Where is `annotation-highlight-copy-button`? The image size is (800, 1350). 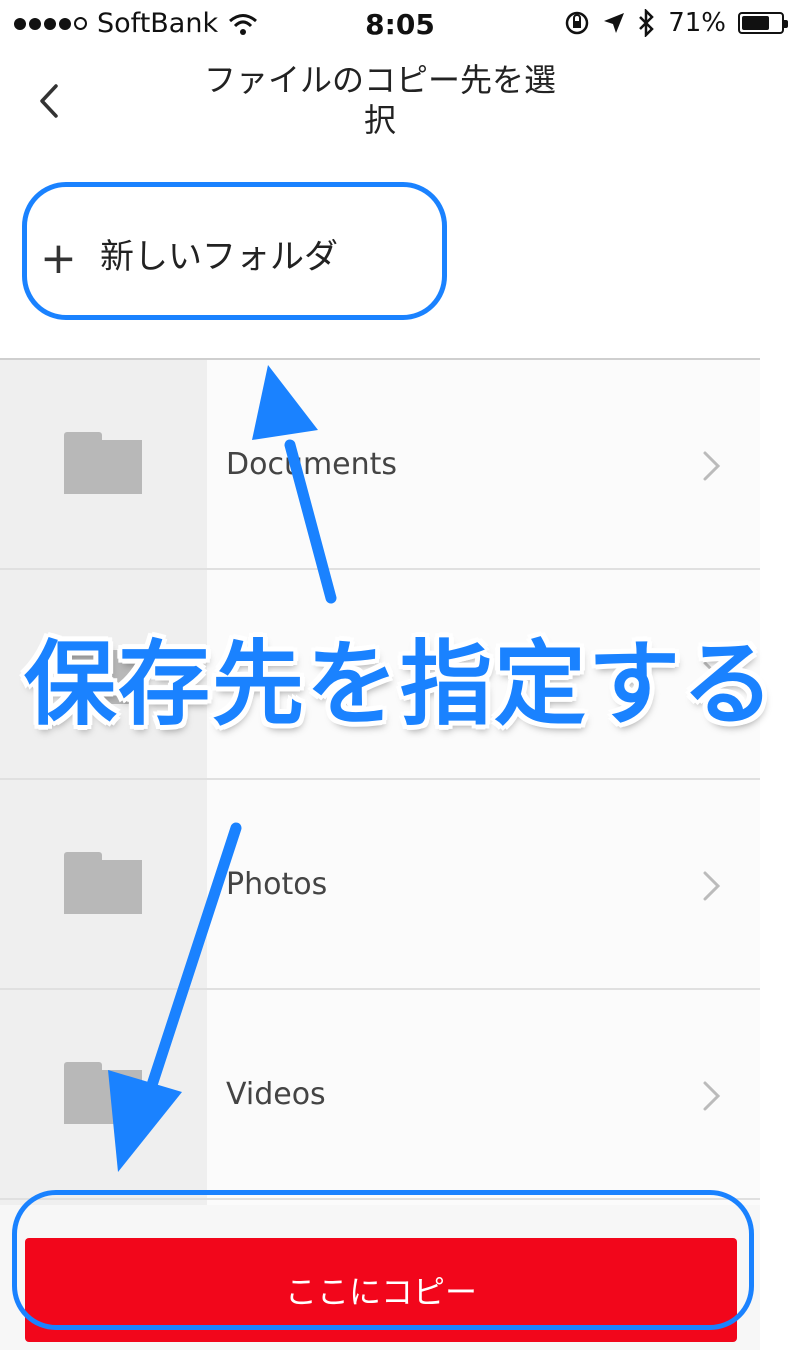
annotation-highlight-copy-button is located at coordinates (383, 1260).